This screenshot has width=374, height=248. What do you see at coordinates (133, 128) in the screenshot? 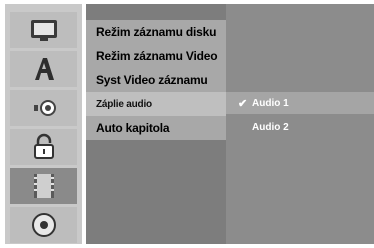
I see `menu-item-label: Auto kapitola` at bounding box center [133, 128].